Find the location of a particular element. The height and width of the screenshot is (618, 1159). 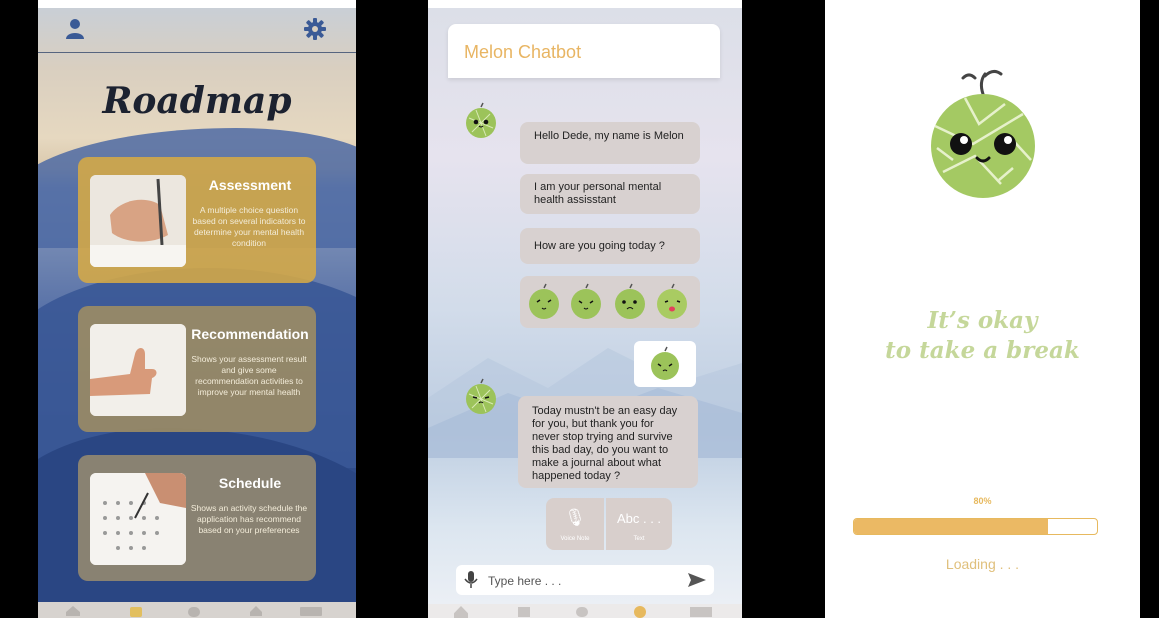

schedule-photo is located at coordinates (138, 519).